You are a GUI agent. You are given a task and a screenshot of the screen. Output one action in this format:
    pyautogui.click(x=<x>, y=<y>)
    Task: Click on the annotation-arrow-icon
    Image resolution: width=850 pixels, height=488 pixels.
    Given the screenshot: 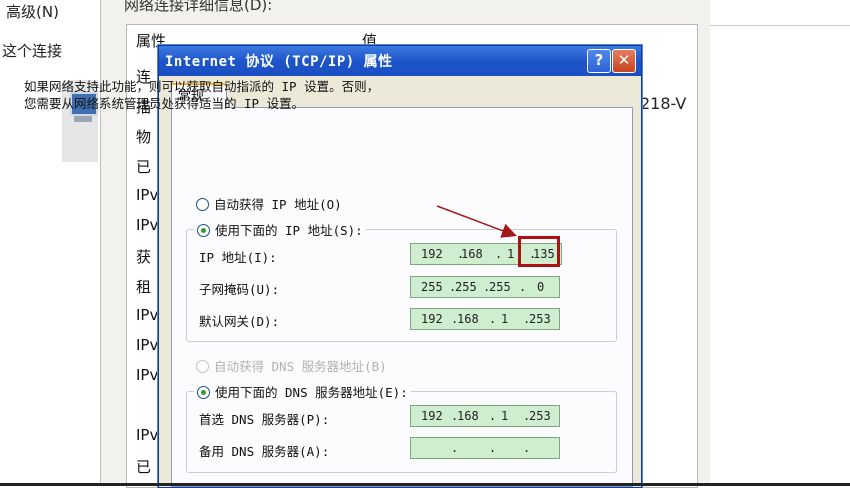 What is the action you would take?
    pyautogui.click(x=476, y=221)
    